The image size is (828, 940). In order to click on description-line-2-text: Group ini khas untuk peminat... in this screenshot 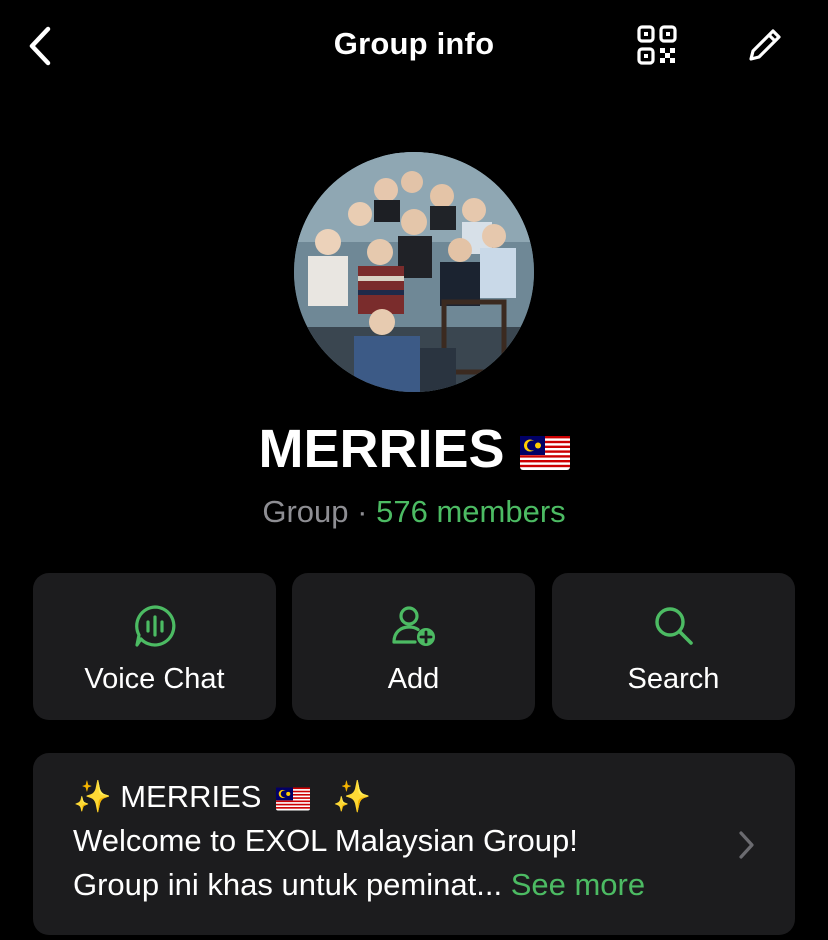, I will do `click(288, 884)`.